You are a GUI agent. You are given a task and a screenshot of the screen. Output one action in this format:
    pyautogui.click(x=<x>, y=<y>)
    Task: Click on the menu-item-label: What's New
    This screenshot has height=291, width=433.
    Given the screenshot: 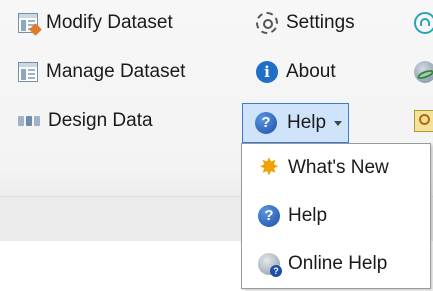 What is the action you would take?
    pyautogui.click(x=338, y=167)
    